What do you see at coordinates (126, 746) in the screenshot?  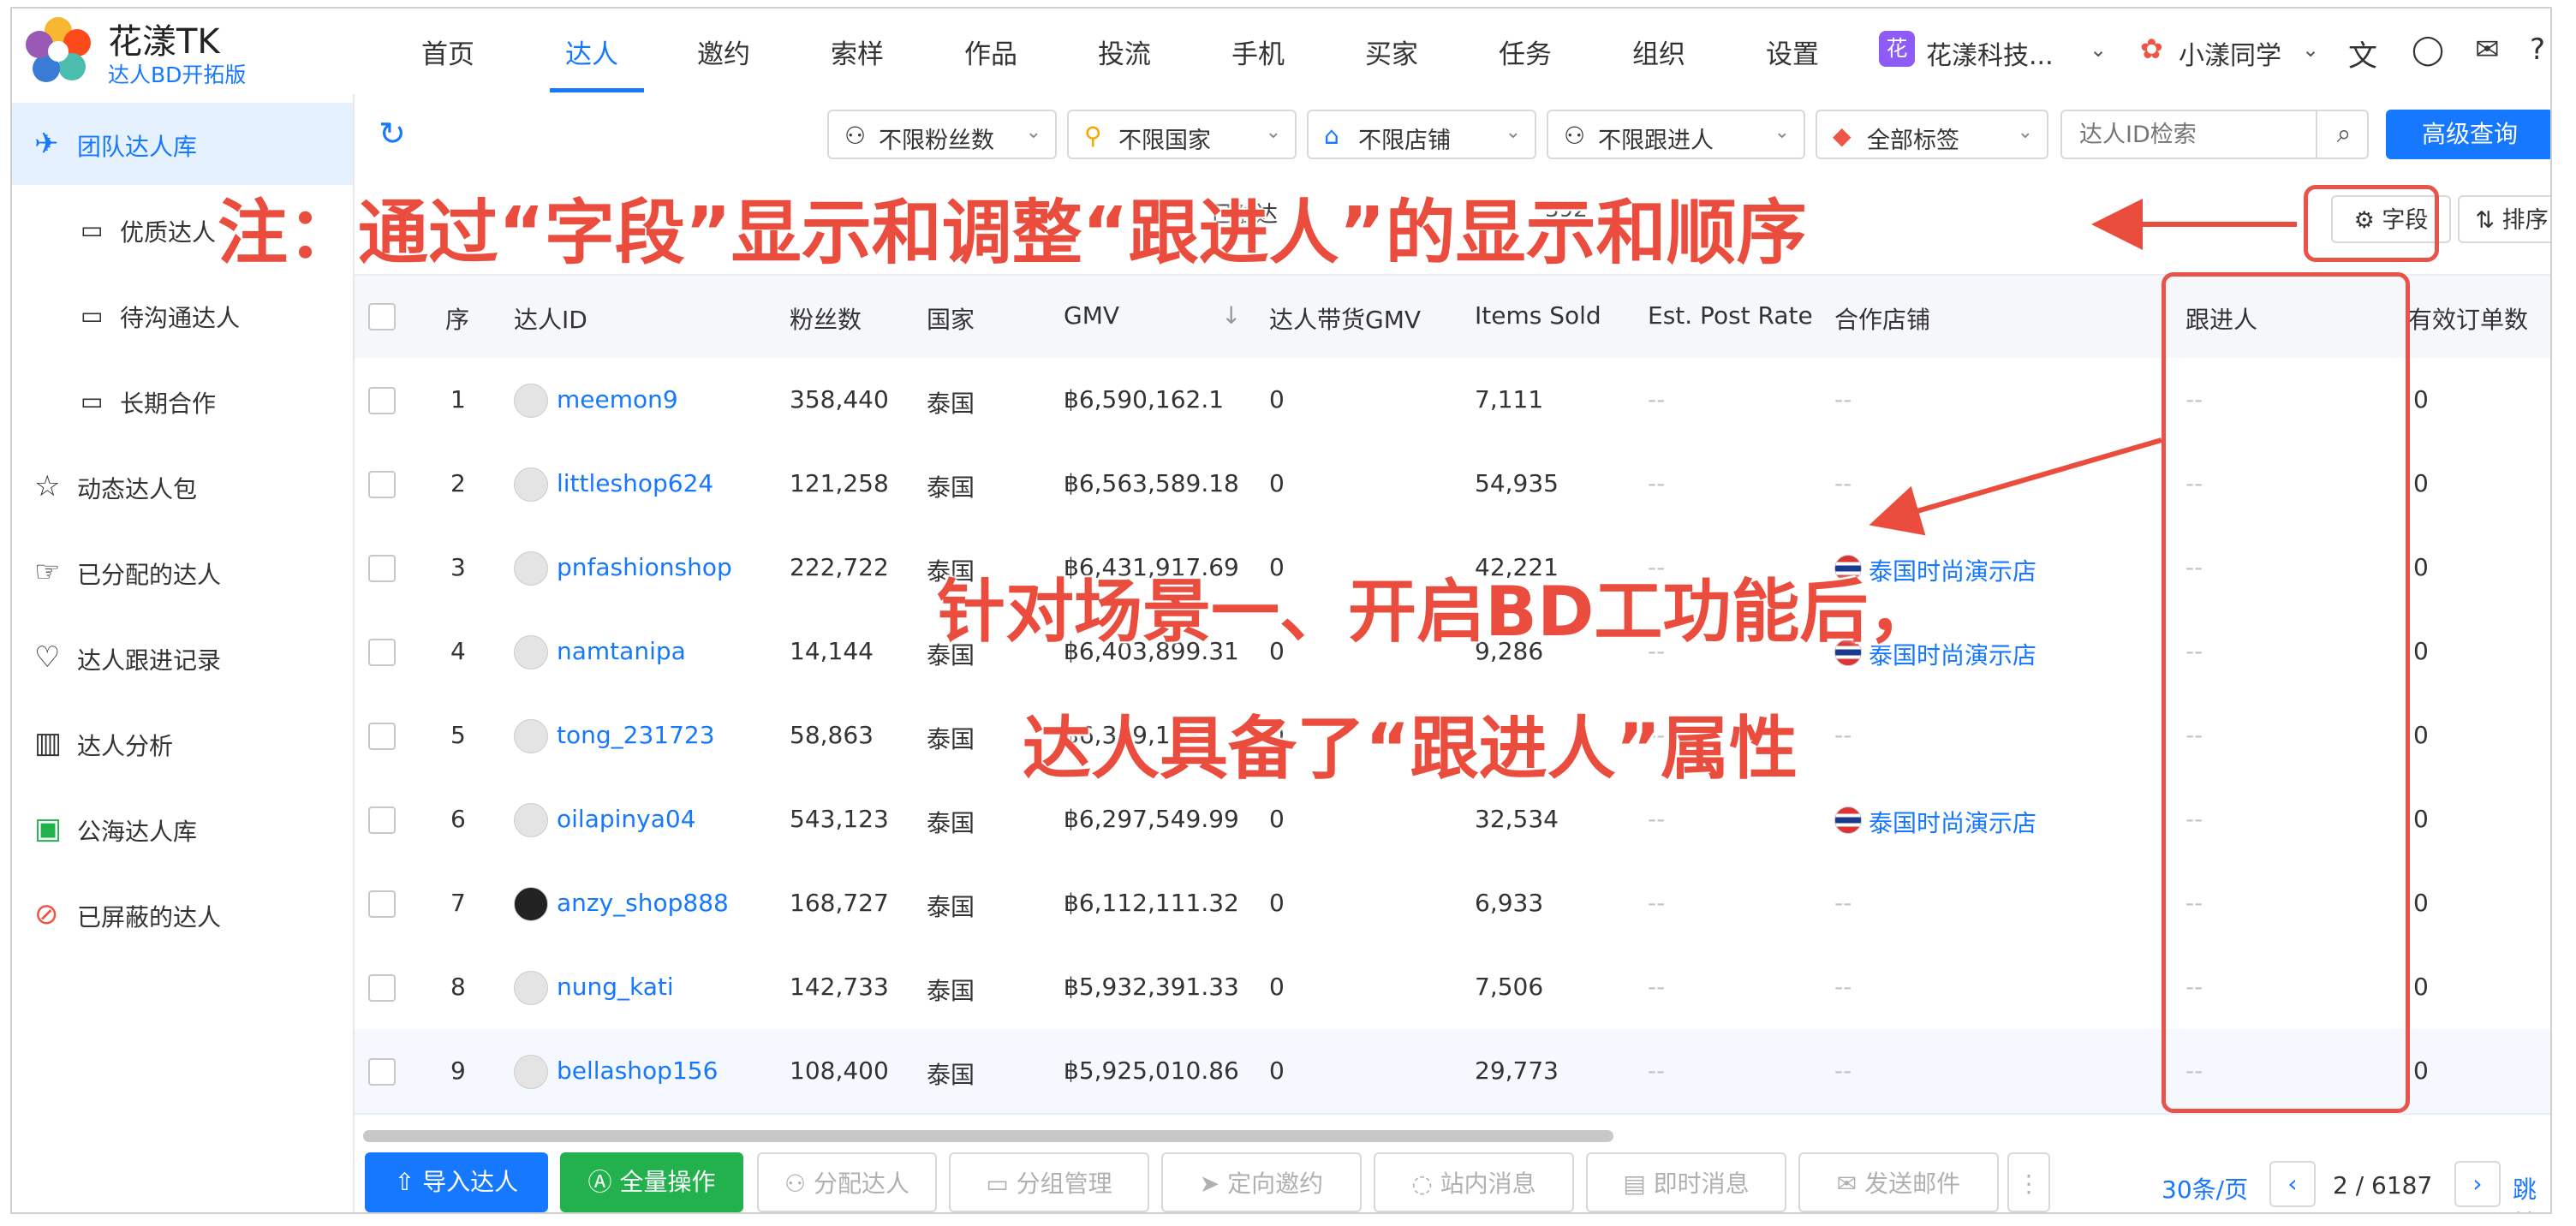 I see `sidebar-item-label: 达人分析` at bounding box center [126, 746].